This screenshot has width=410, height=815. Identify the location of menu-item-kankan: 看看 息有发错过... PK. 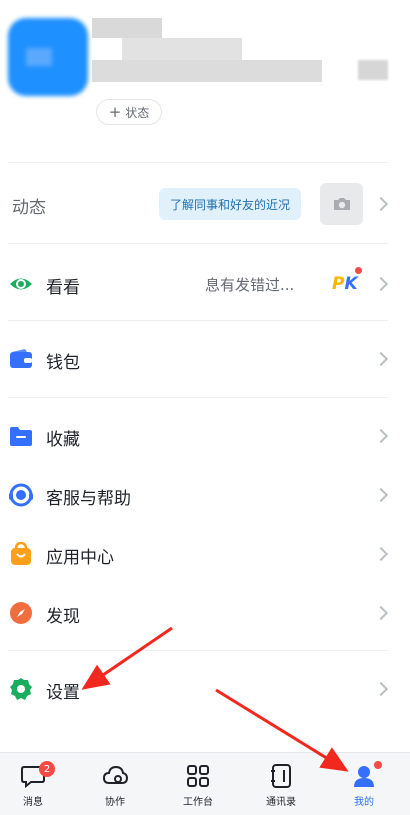
(205, 284).